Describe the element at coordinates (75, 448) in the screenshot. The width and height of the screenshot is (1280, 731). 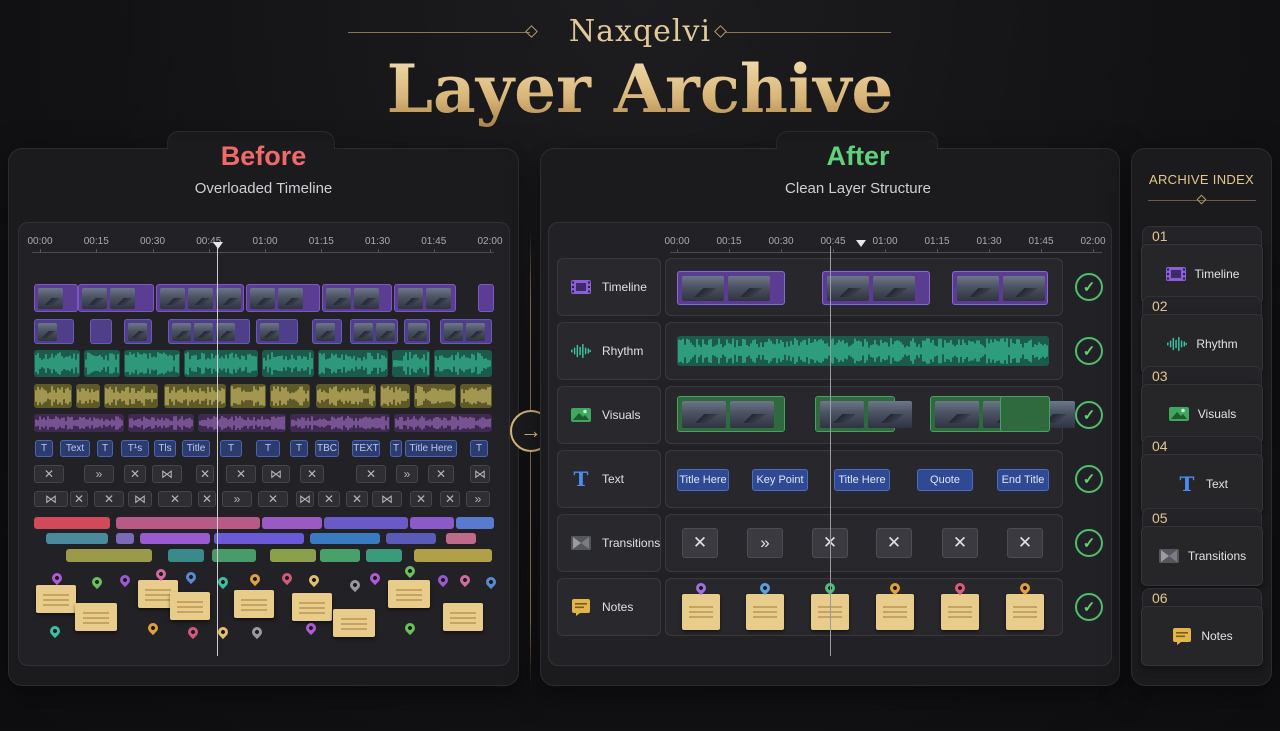
I see `clutter-text-clip: Text` at that location.